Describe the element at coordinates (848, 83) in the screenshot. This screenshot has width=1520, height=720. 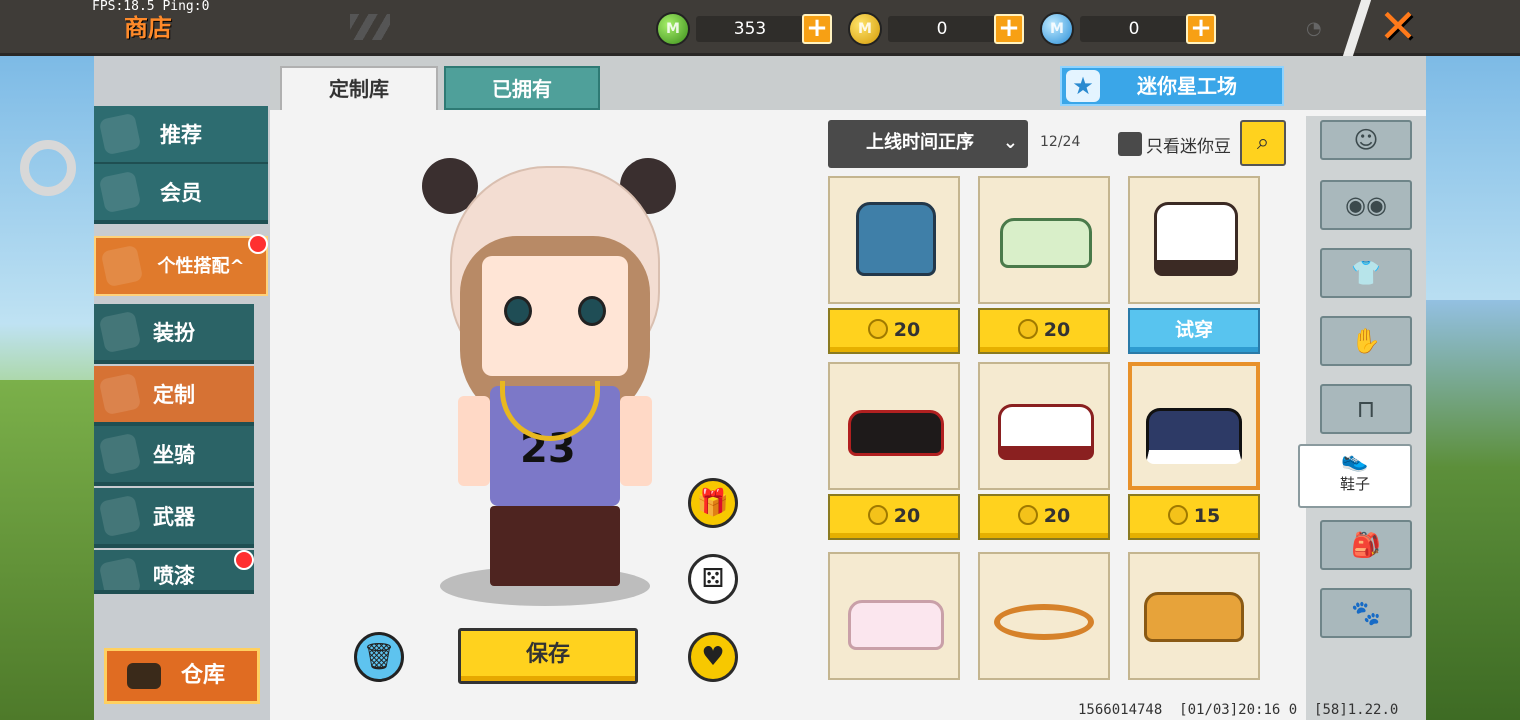
I see `tab-bar: 定制库 已拥有 ★ 迷你星工场` at that location.